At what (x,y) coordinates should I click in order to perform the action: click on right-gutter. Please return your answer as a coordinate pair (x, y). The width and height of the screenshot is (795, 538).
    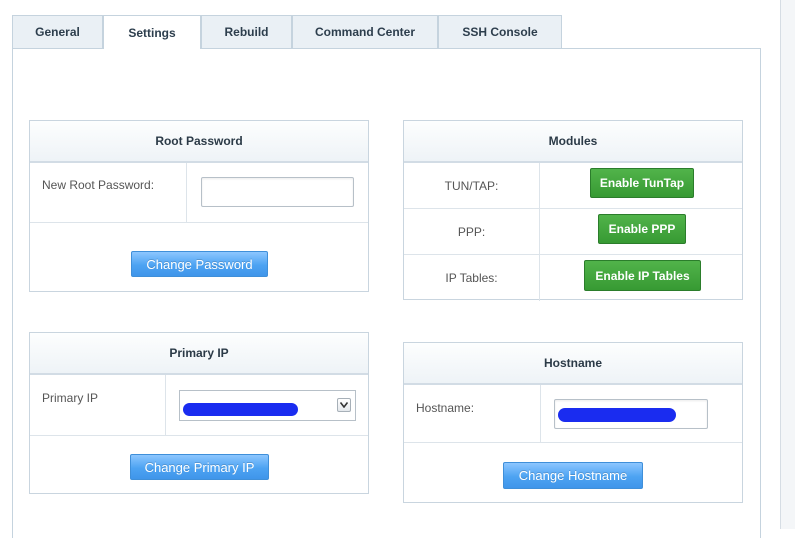
    Looking at the image, I should click on (788, 264).